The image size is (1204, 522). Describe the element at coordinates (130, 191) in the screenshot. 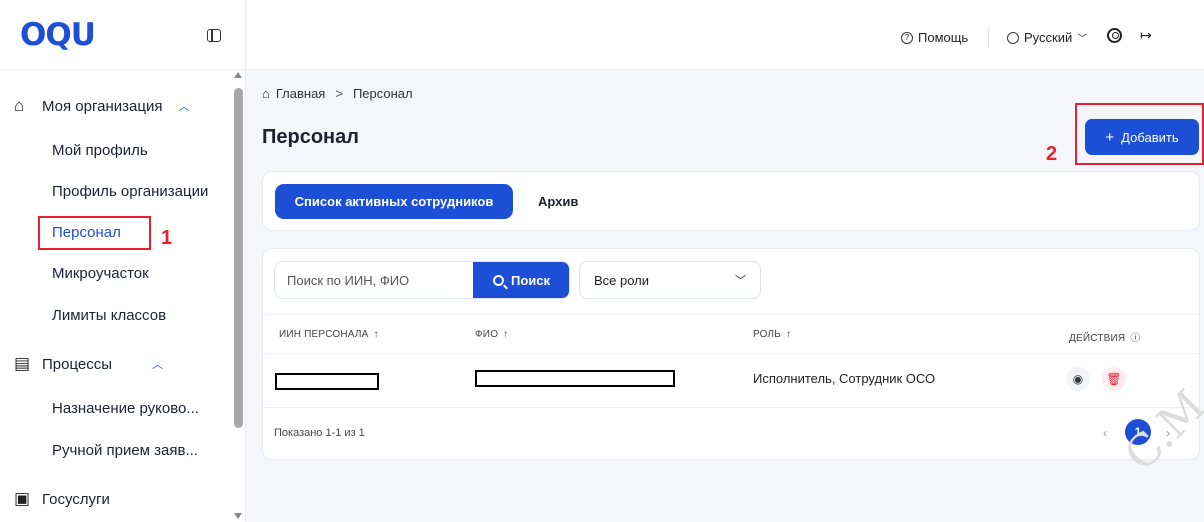

I see `sidebar-item-organization-profile: Профиль организации` at that location.